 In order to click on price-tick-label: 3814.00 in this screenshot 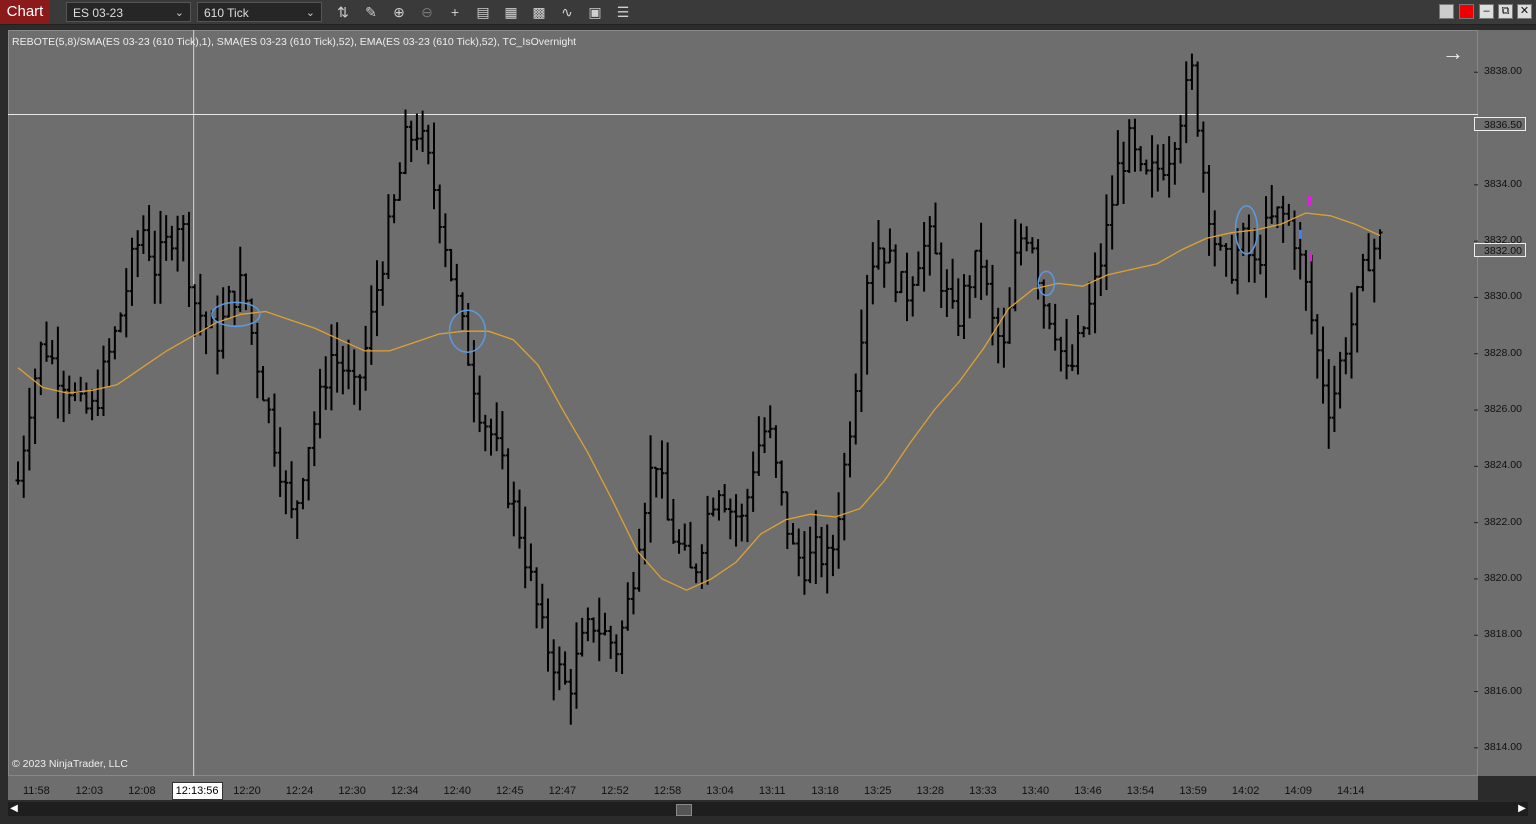, I will do `click(1503, 746)`.